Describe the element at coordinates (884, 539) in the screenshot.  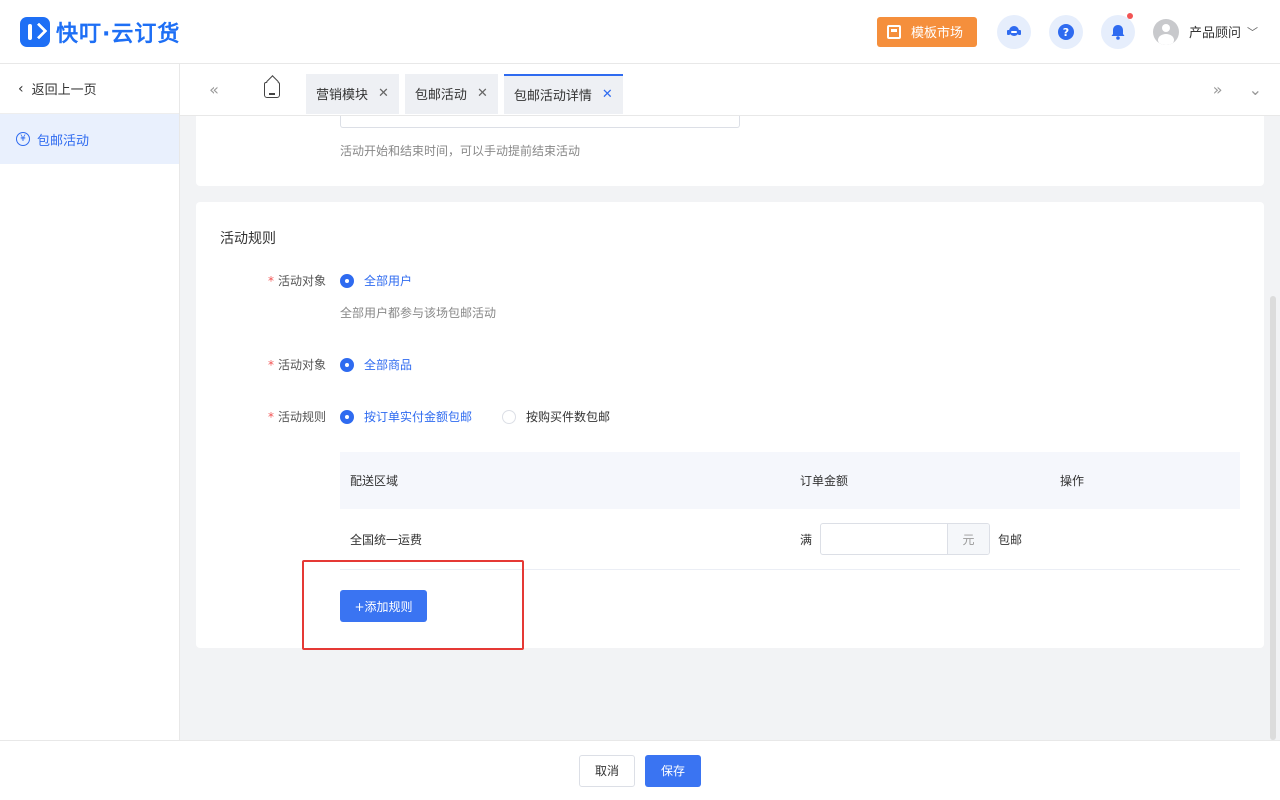
I see `amount-field` at that location.